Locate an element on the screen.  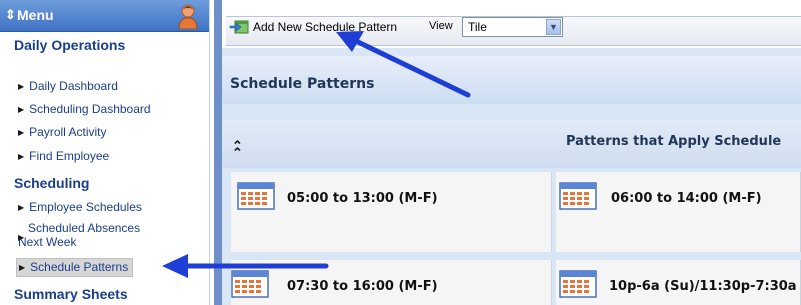
pattern-tile: 10p-6a (Su)/11:30p-7:30a is located at coordinates (678, 282).